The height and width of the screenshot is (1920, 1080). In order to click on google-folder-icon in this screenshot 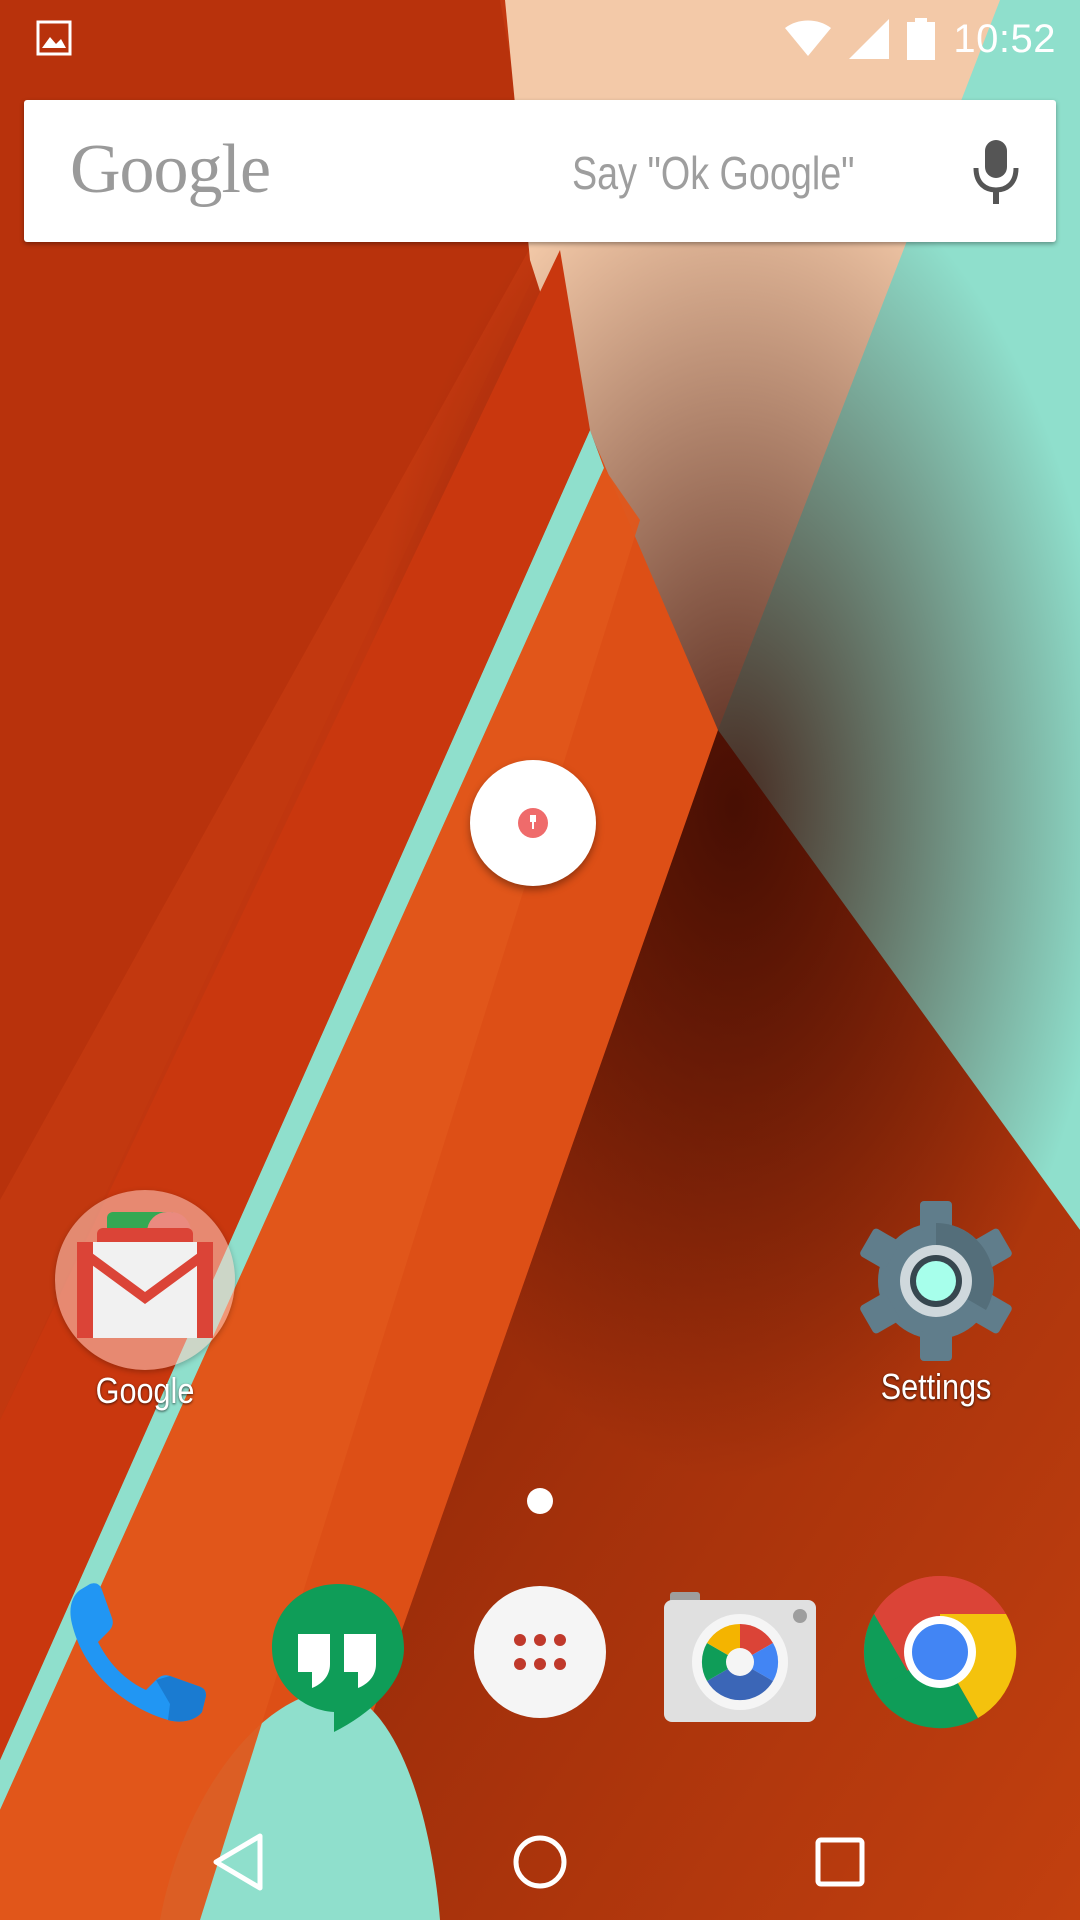, I will do `click(145, 1280)`.